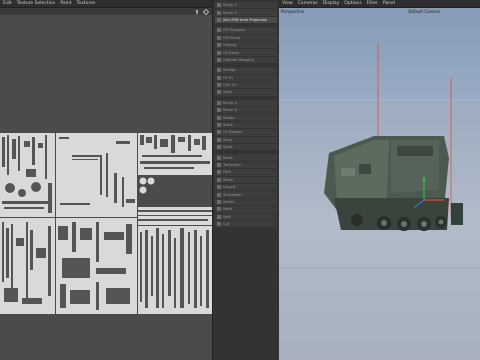 The image size is (480, 360). I want to click on command-item: UV Points, so click(246, 37).